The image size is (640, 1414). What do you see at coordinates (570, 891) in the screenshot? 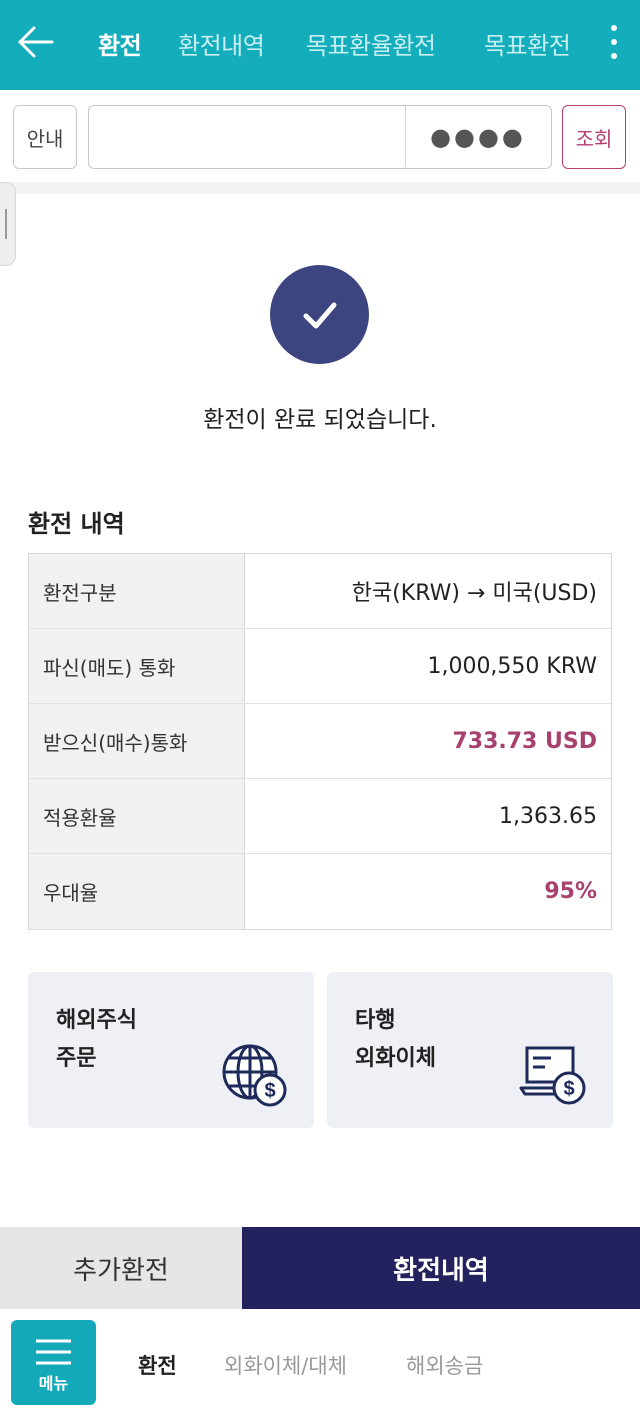
I see `row-value: 95%` at bounding box center [570, 891].